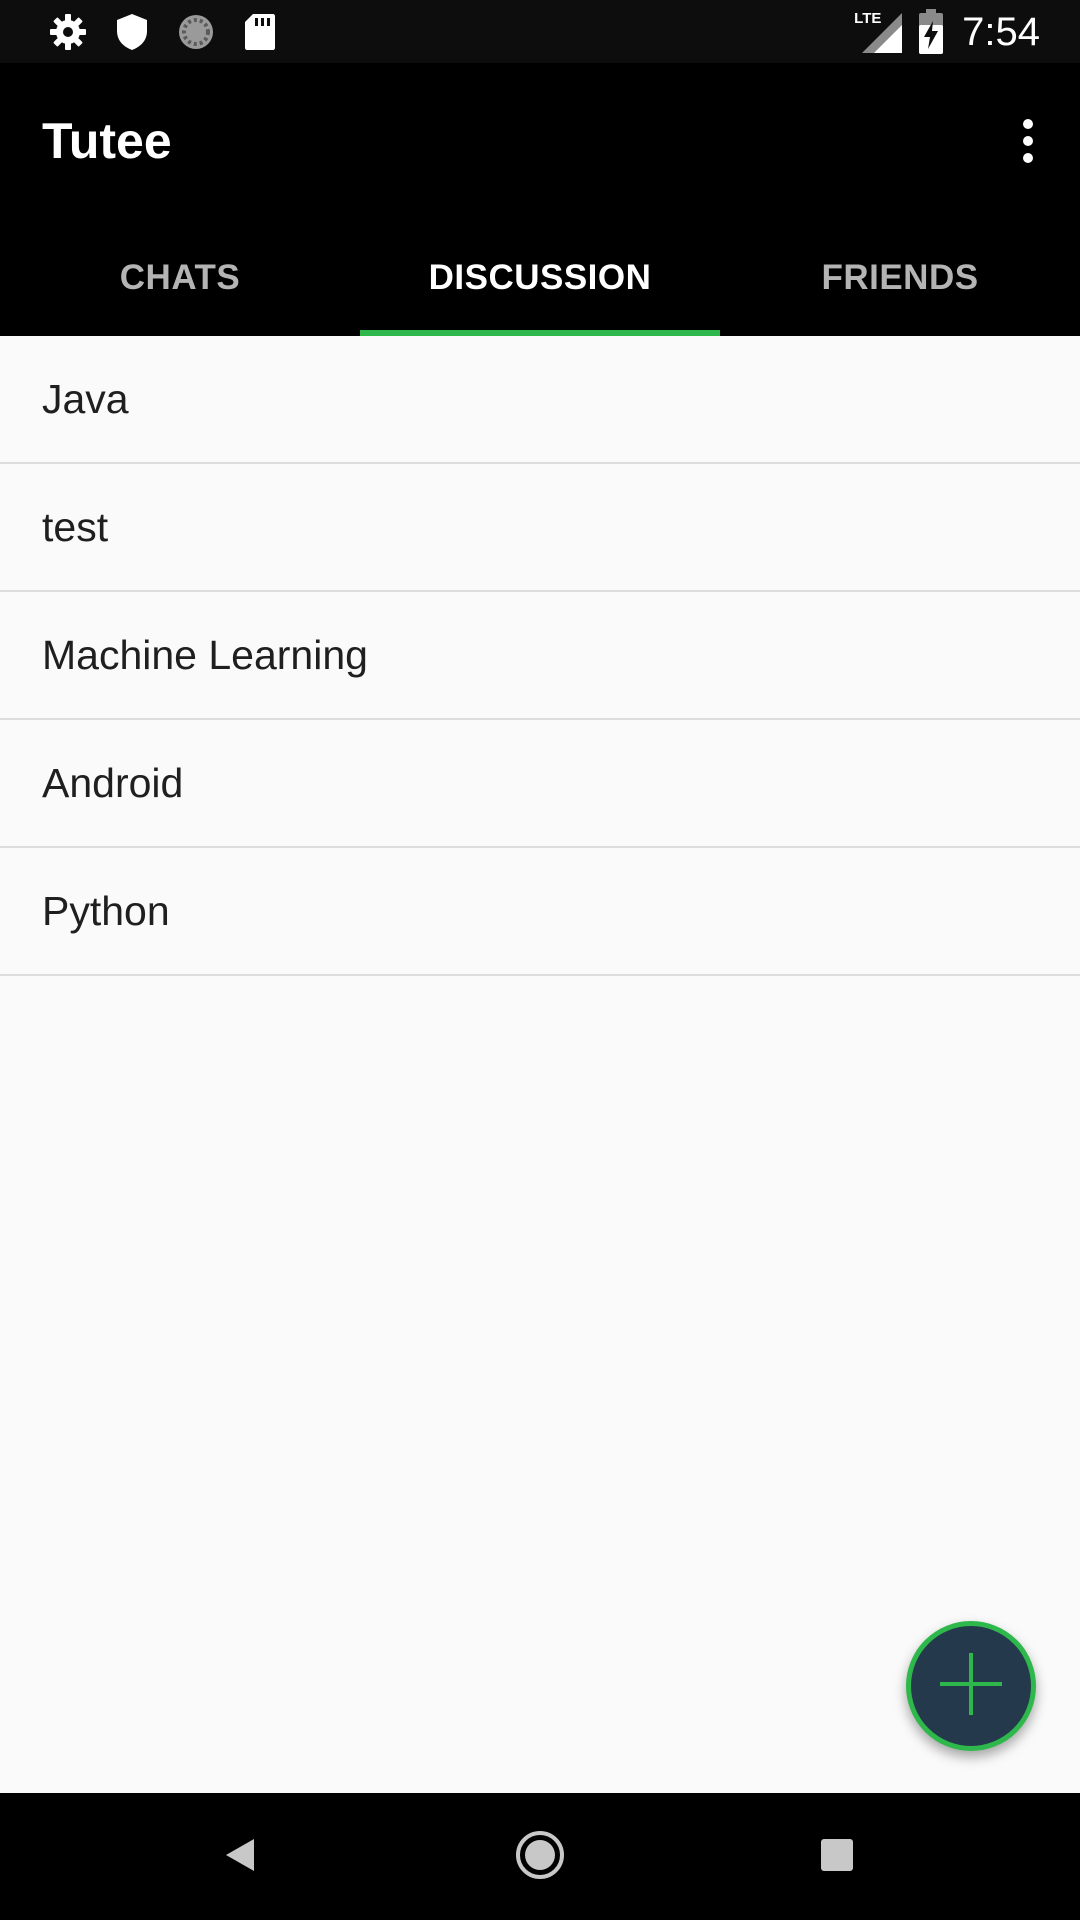 This screenshot has width=1080, height=1920. Describe the element at coordinates (540, 912) in the screenshot. I see `list-item: Python` at that location.